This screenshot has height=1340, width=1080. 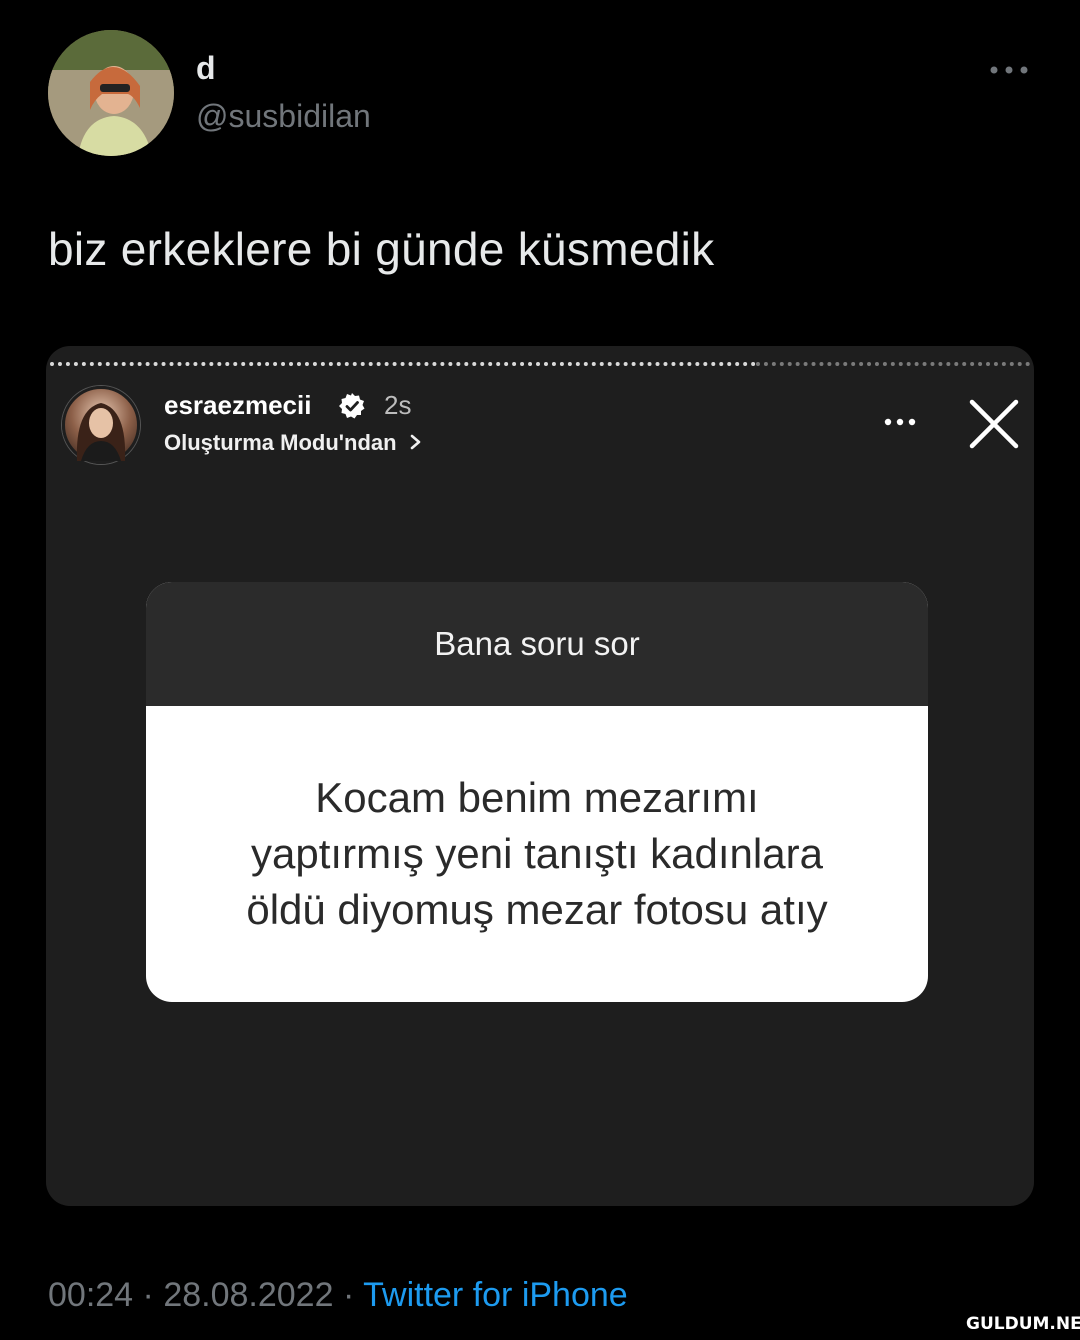 I want to click on question-line: Kocam benim mezarımı, so click(x=537, y=797).